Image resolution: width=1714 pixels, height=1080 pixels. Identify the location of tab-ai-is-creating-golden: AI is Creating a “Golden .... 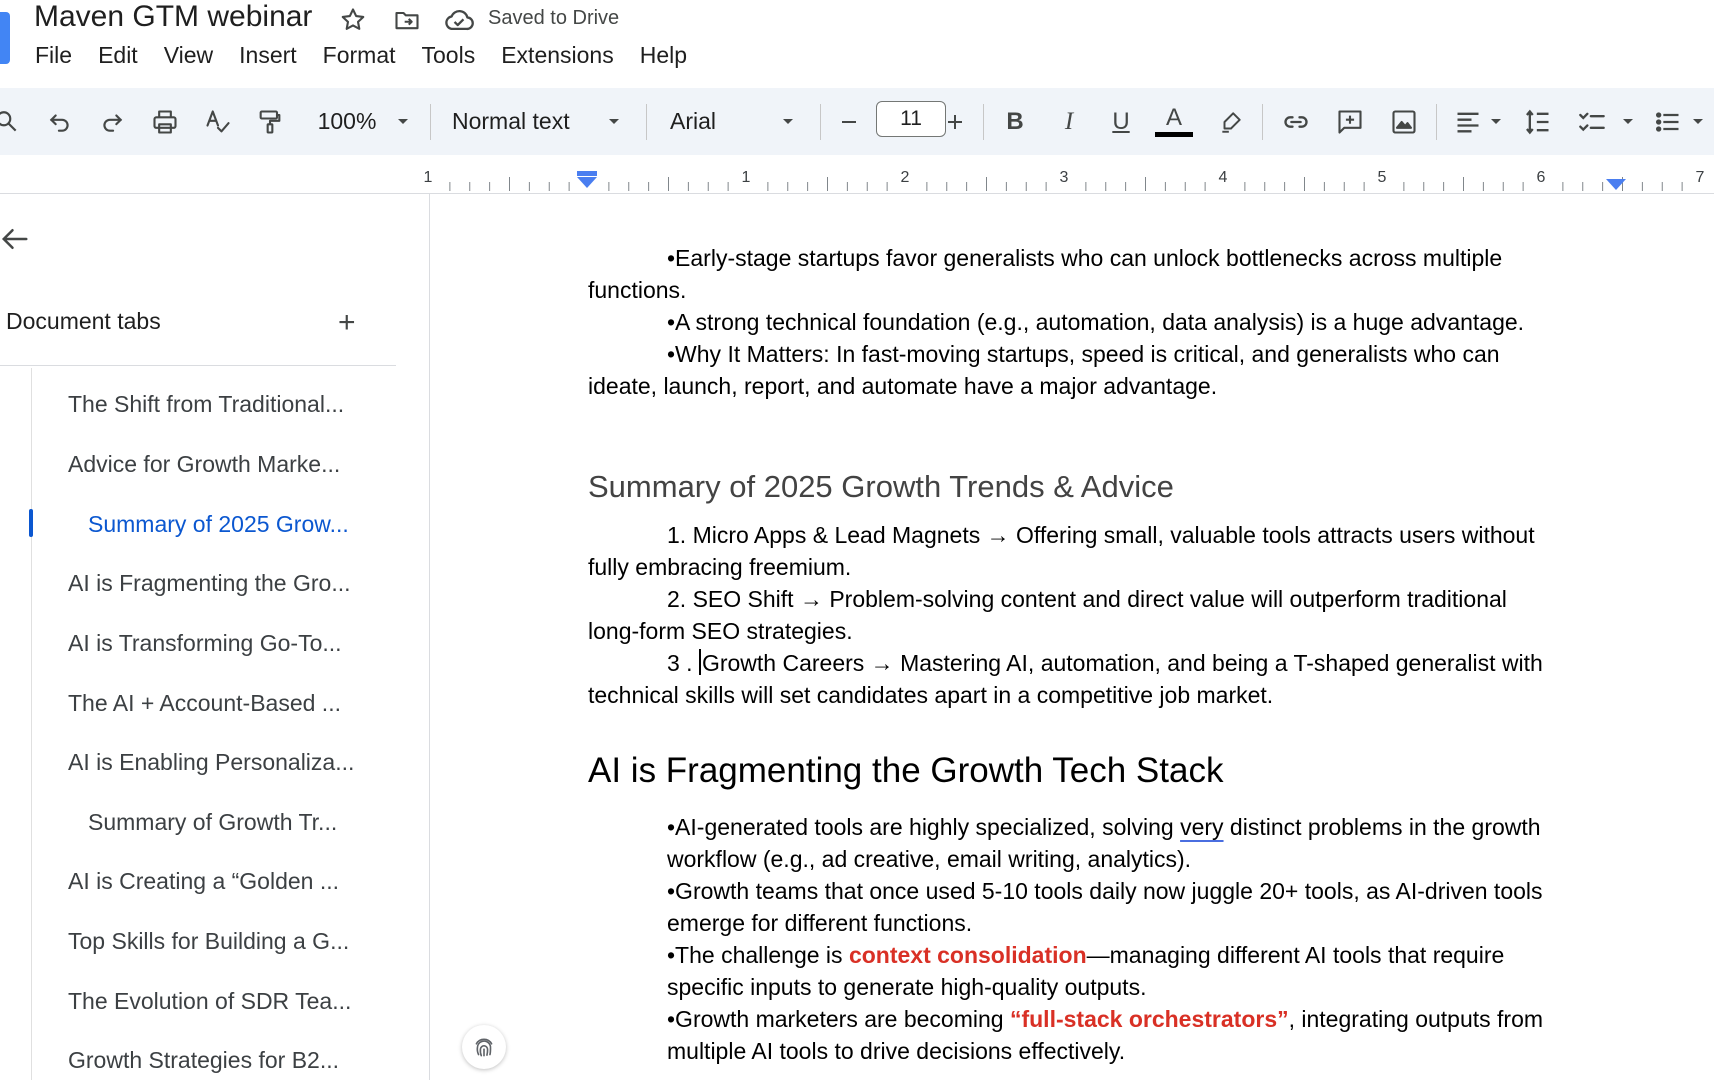
(203, 881).